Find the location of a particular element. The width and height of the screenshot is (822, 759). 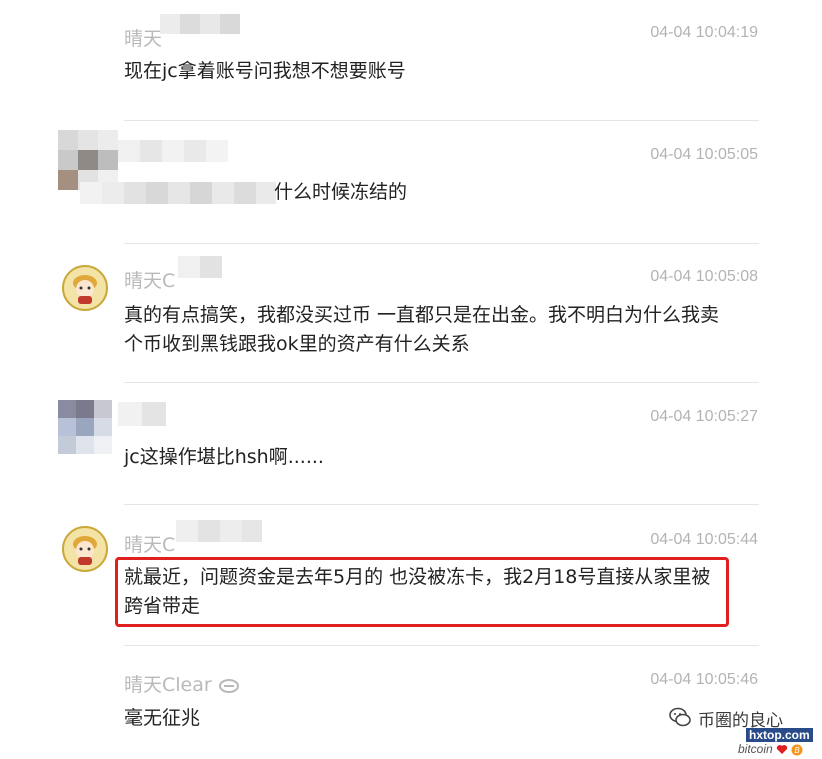

message-text: 什么时候冻结的 is located at coordinates (341, 192).